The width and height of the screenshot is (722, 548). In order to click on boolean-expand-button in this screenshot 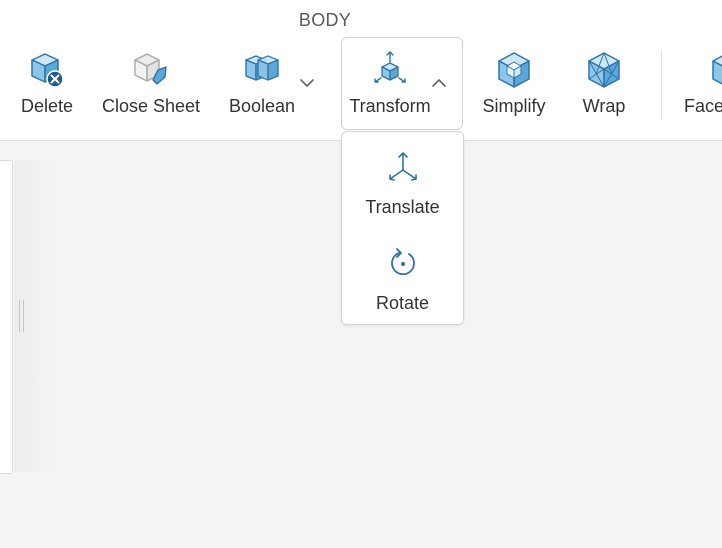, I will do `click(307, 83)`.